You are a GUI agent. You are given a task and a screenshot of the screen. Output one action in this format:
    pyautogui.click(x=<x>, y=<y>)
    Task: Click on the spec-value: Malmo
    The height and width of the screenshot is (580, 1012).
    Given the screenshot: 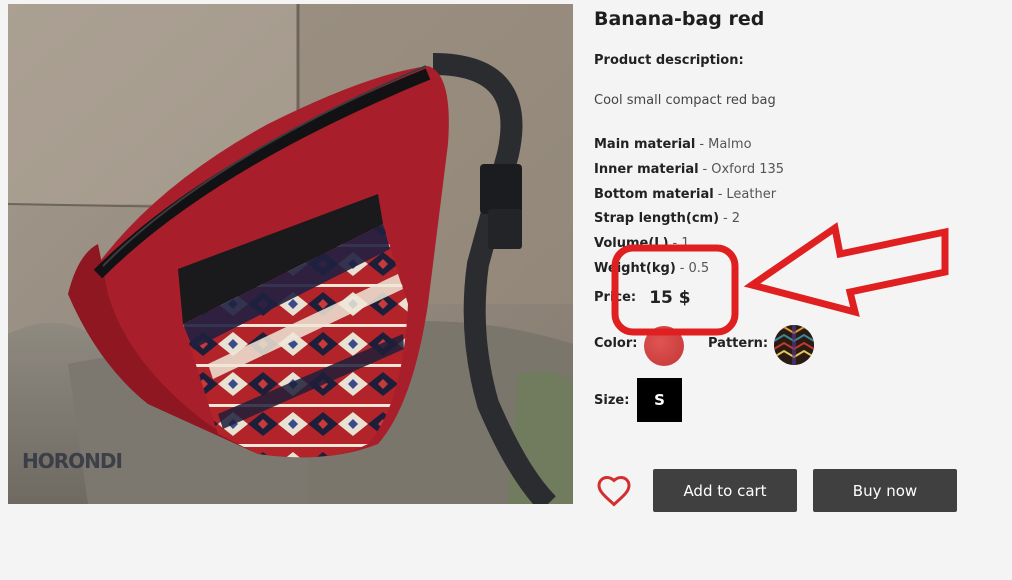 What is the action you would take?
    pyautogui.click(x=730, y=144)
    